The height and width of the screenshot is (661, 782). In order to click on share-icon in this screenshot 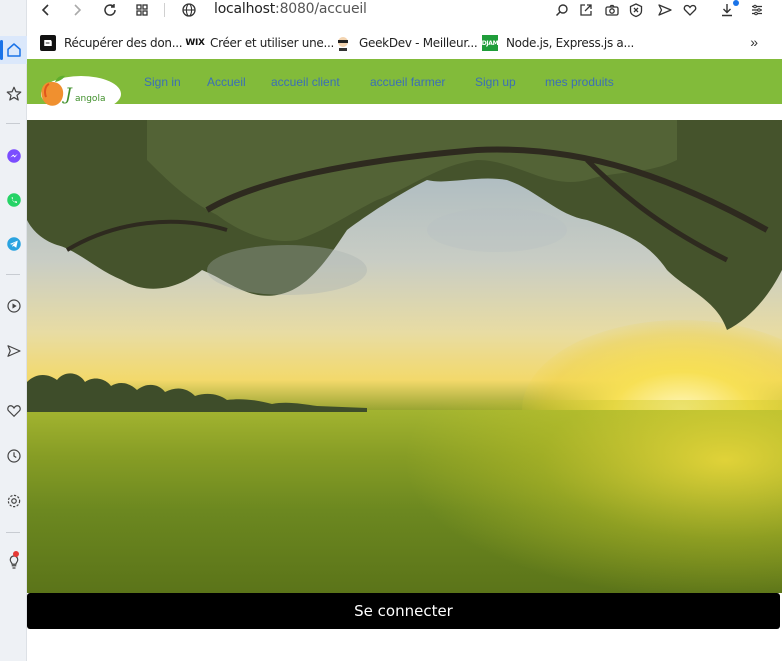, I will do `click(586, 10)`.